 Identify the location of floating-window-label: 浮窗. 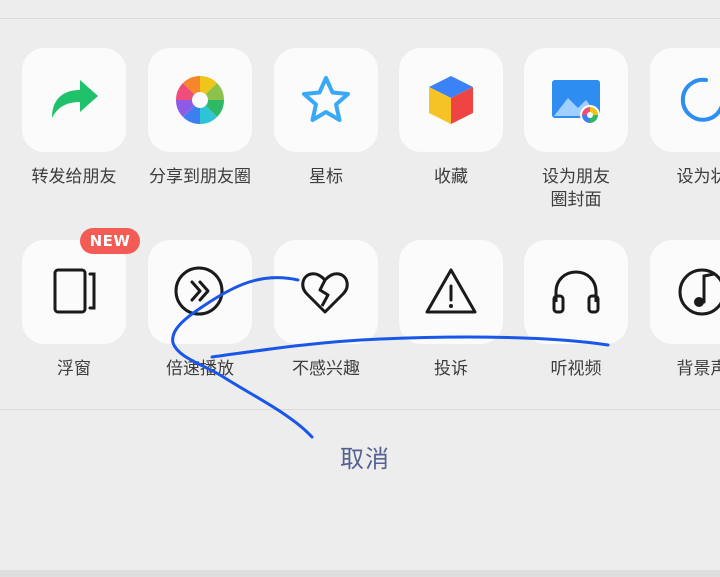
(74, 369).